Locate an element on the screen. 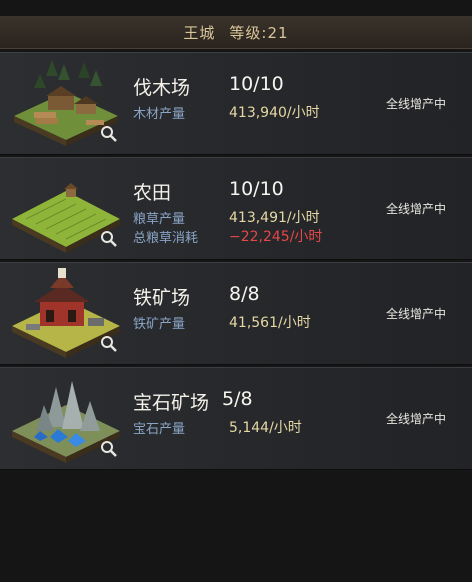 This screenshot has height=582, width=472. stat-label: 粮草产量 is located at coordinates (159, 219).